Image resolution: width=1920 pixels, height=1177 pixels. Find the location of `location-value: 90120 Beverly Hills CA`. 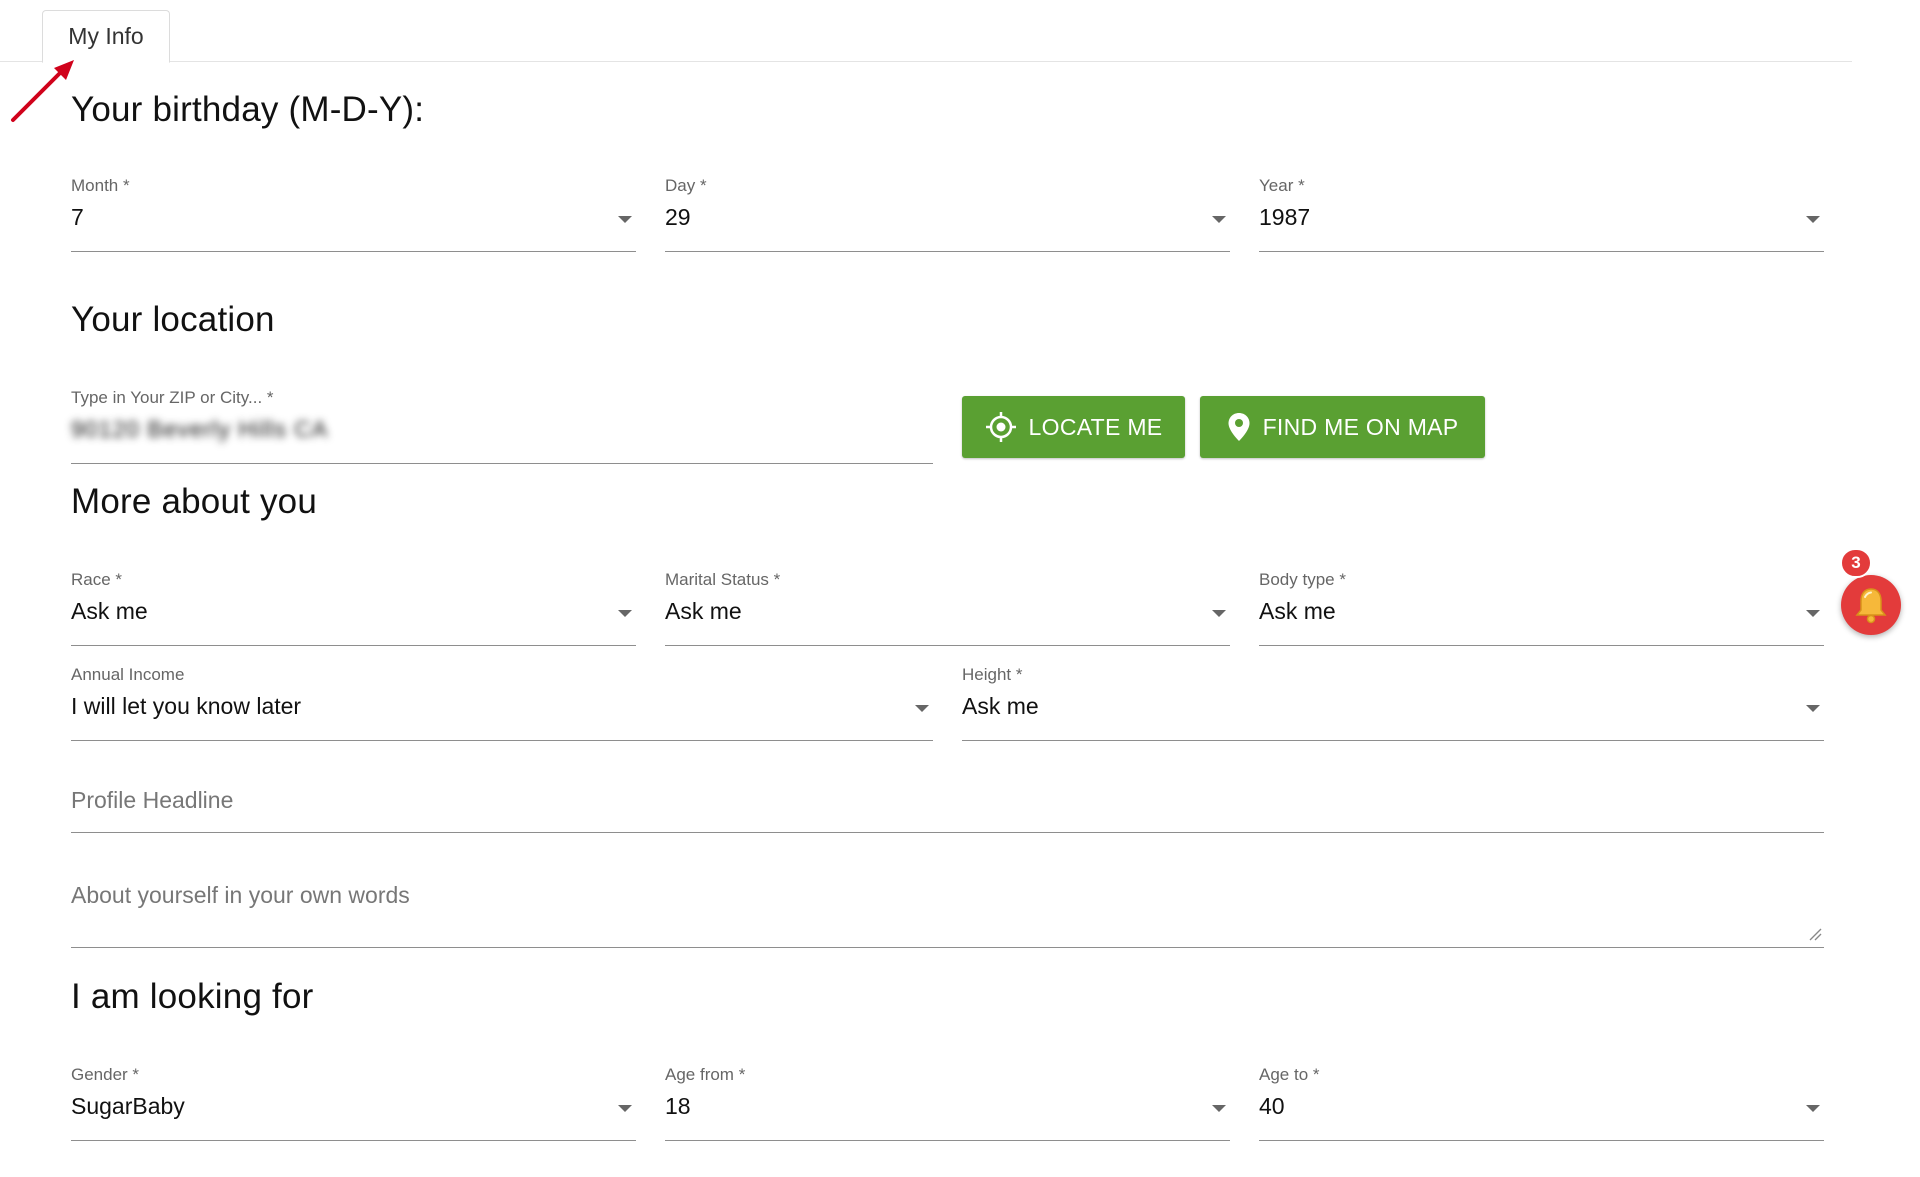

location-value: 90120 Beverly Hills CA is located at coordinates (200, 429).